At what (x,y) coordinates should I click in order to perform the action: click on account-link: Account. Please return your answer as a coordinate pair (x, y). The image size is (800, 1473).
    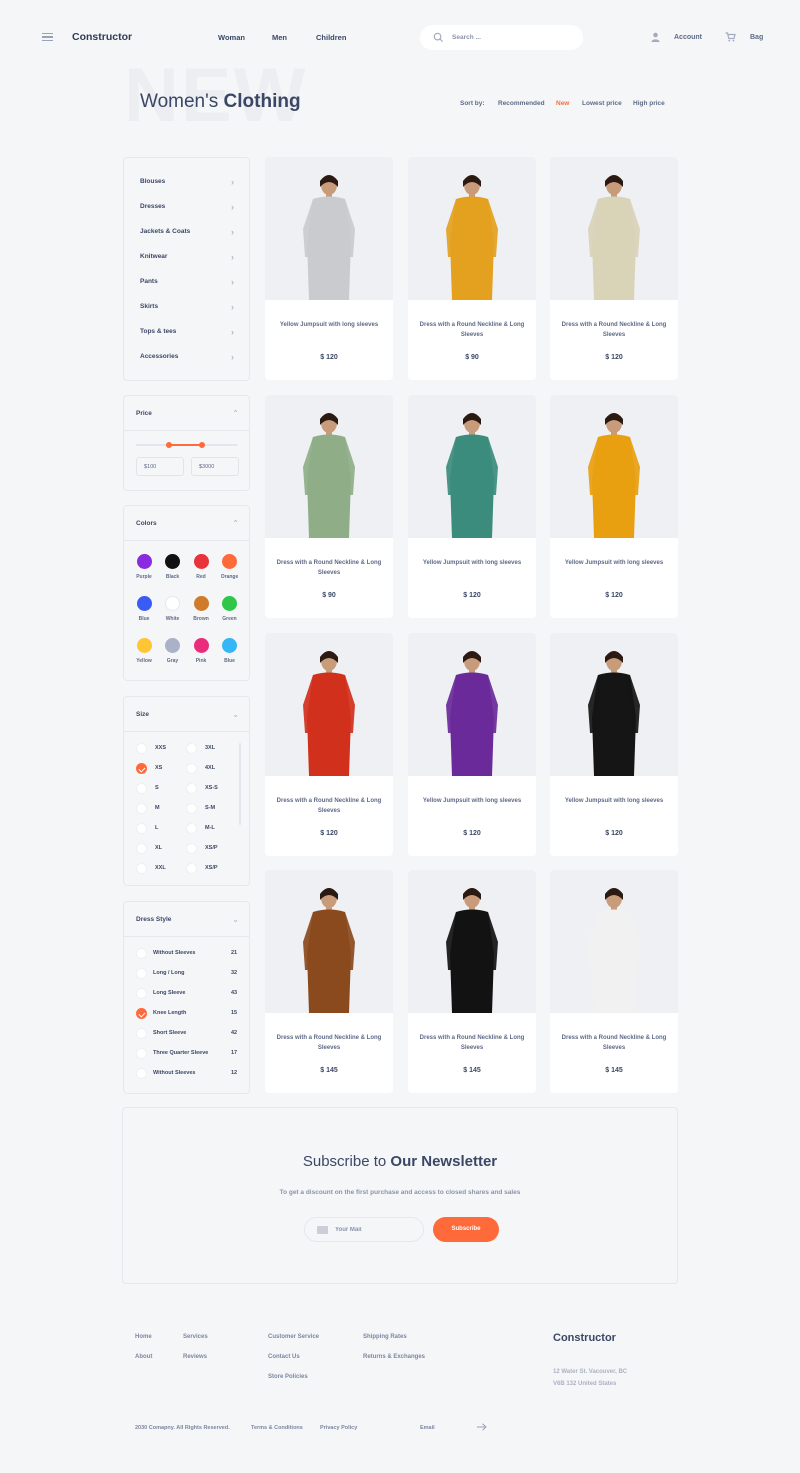
    Looking at the image, I should click on (676, 37).